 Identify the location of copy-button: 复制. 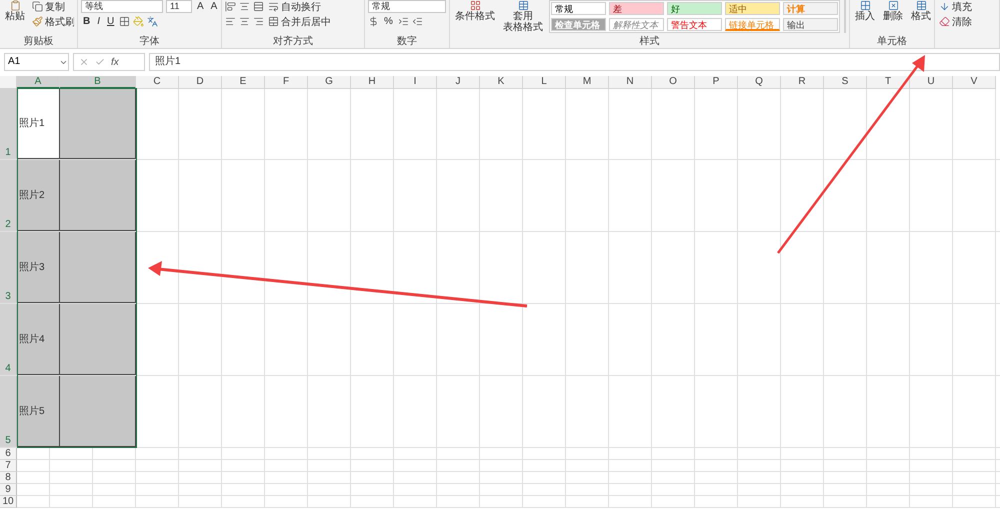
(52, 6).